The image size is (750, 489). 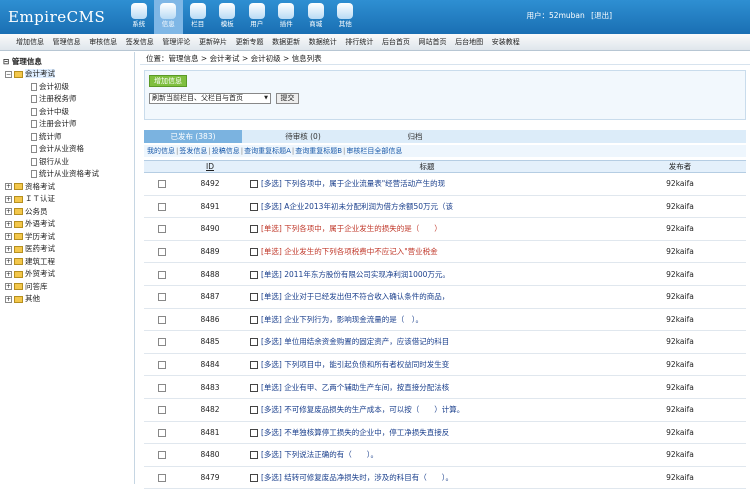 What do you see at coordinates (168, 17) in the screenshot?
I see `nav-item-1: 信息` at bounding box center [168, 17].